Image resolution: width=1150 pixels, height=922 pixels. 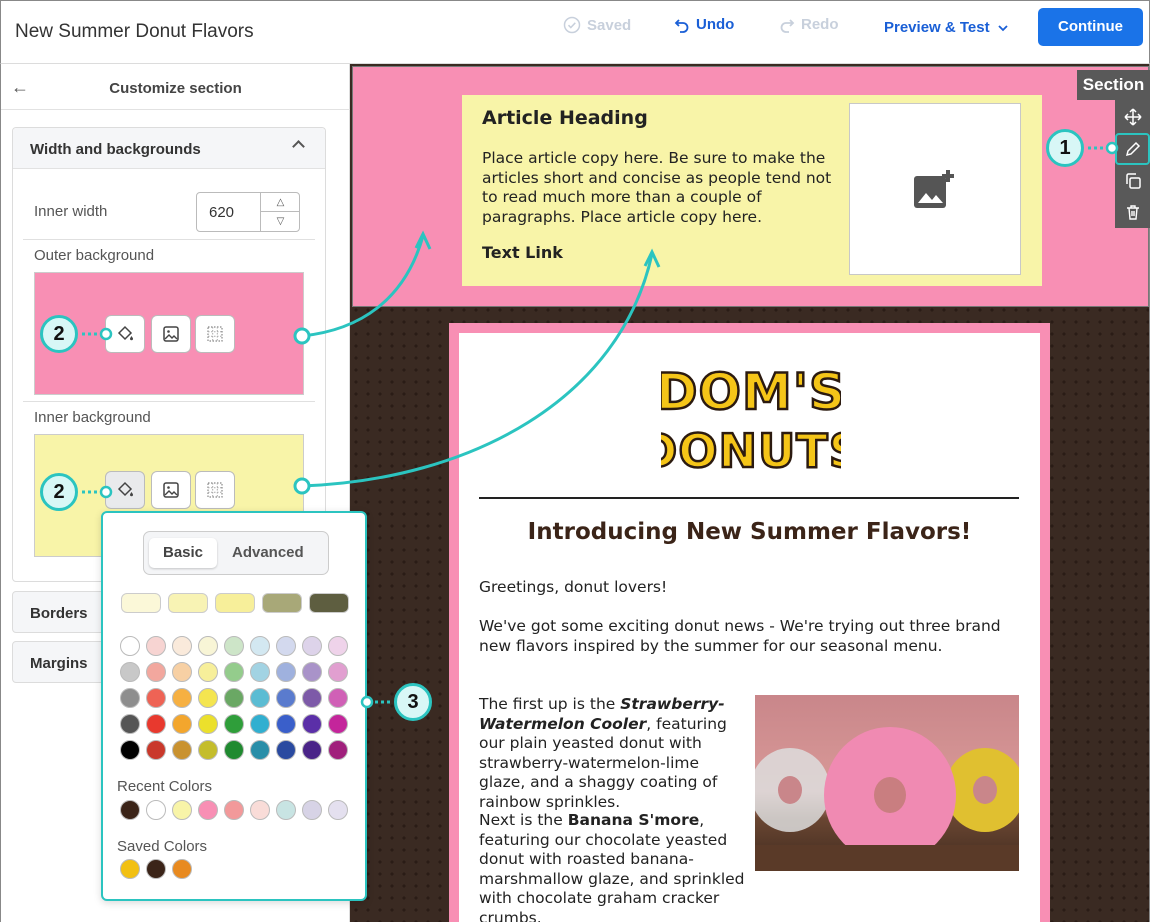 I want to click on edit-section-button, so click(x=1132, y=149).